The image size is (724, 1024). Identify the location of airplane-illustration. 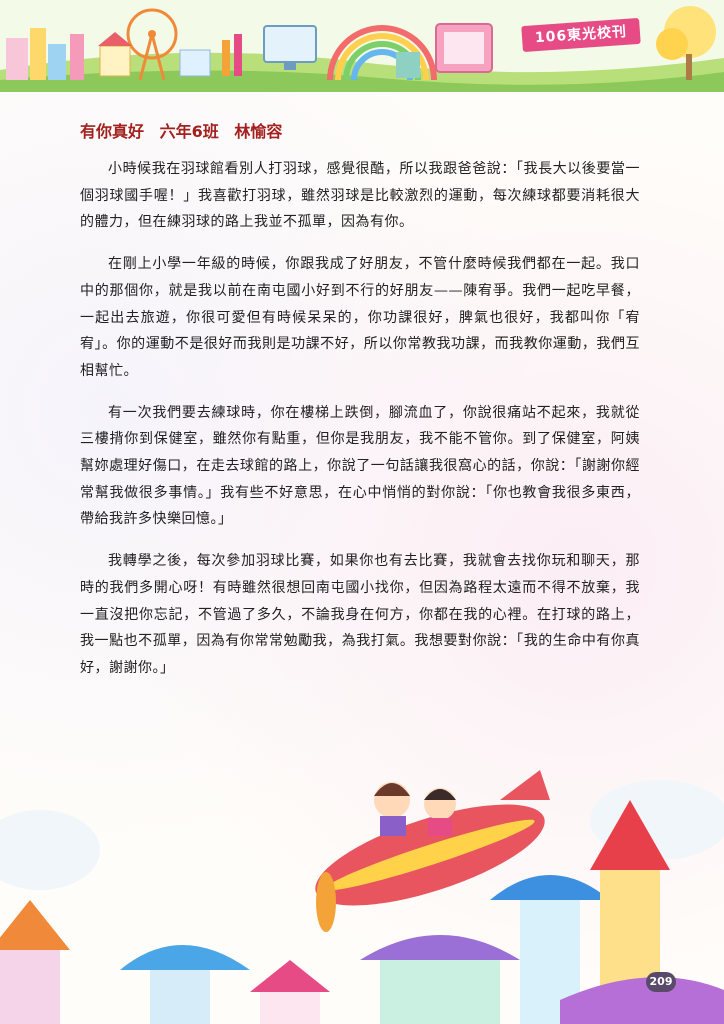
(432, 851).